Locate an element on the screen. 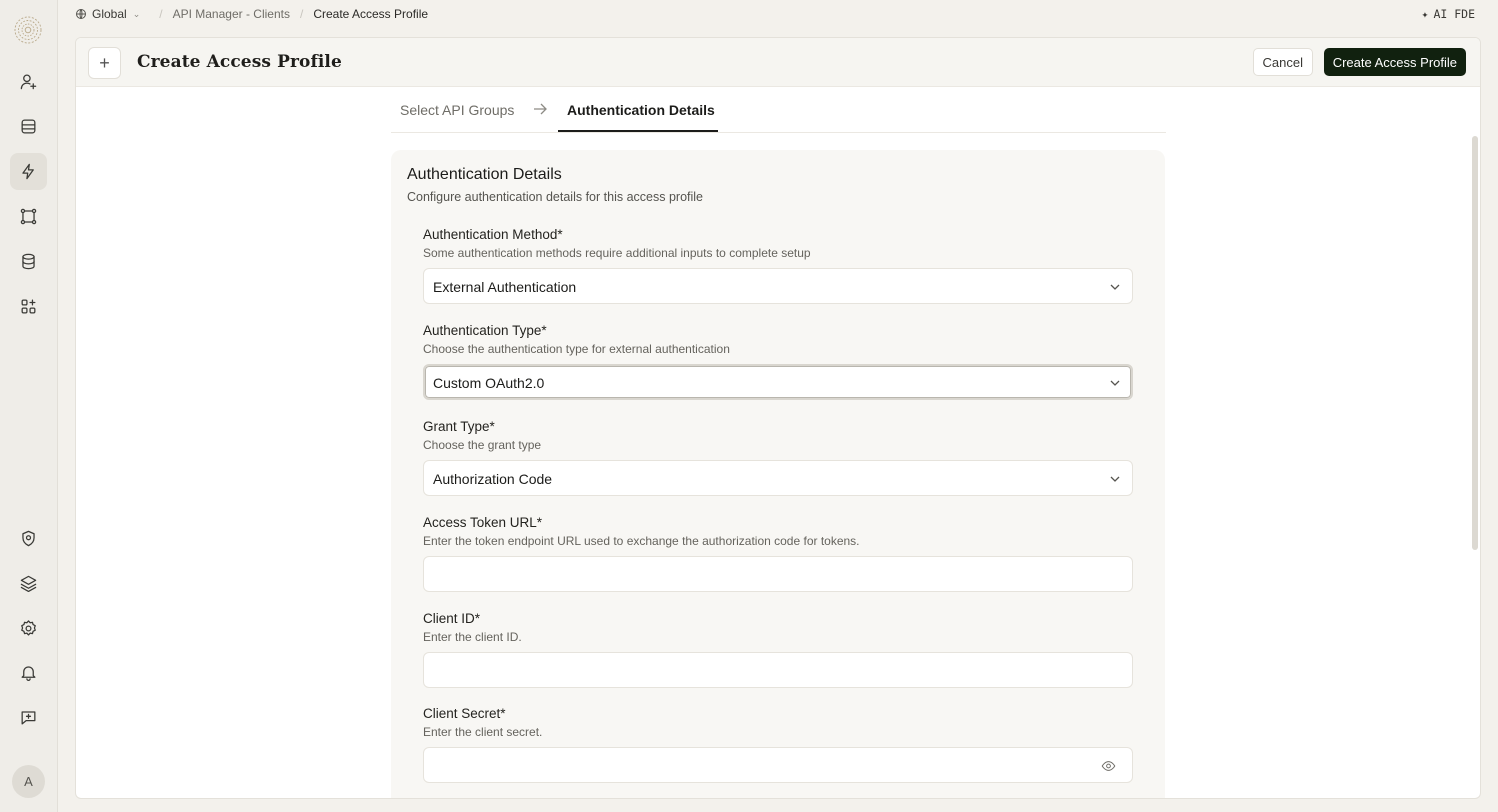 The height and width of the screenshot is (812, 1498). create-access-profile-button: Create Access Profile is located at coordinates (1394, 62).